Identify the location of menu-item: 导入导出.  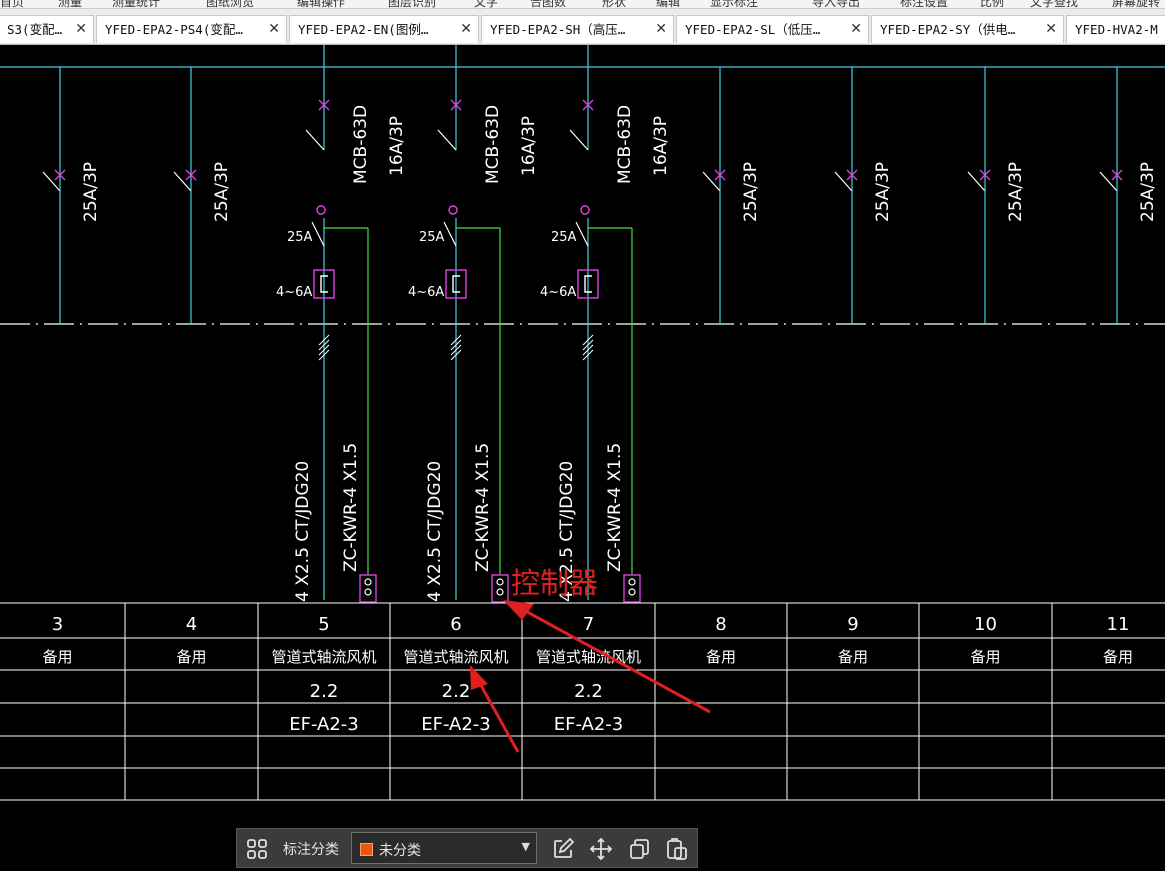
(836, 4).